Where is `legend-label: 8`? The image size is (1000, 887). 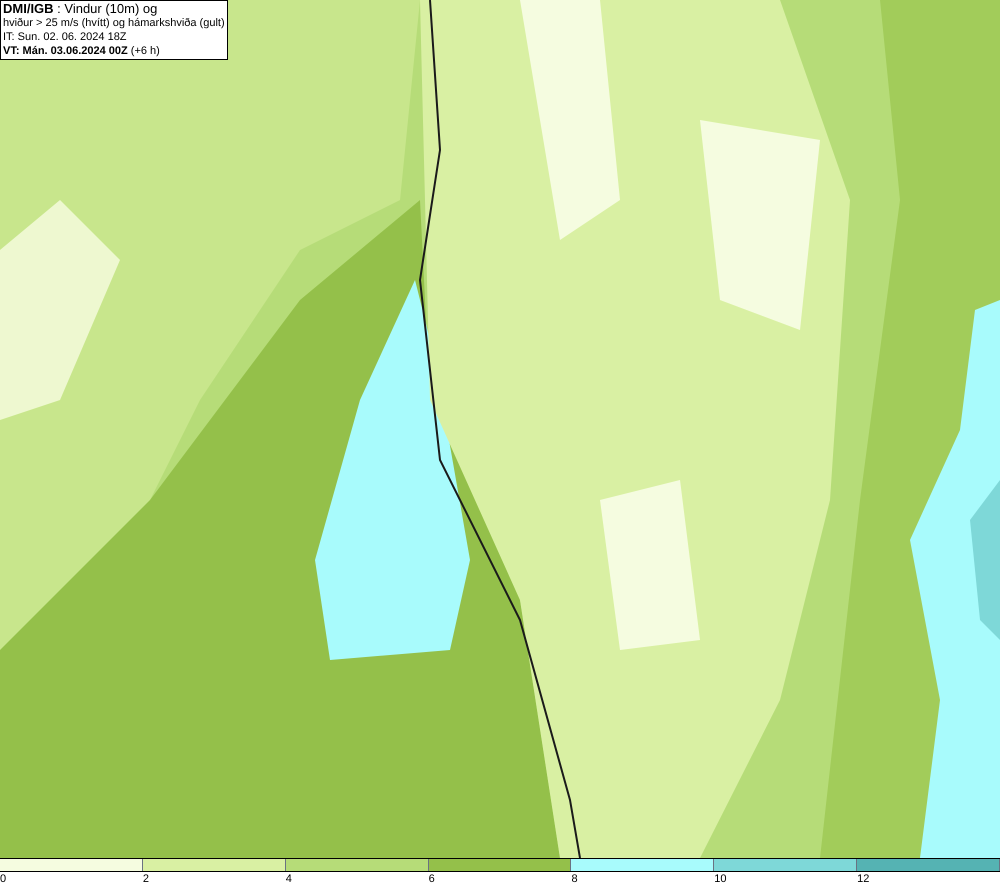
legend-label: 8 is located at coordinates (574, 879).